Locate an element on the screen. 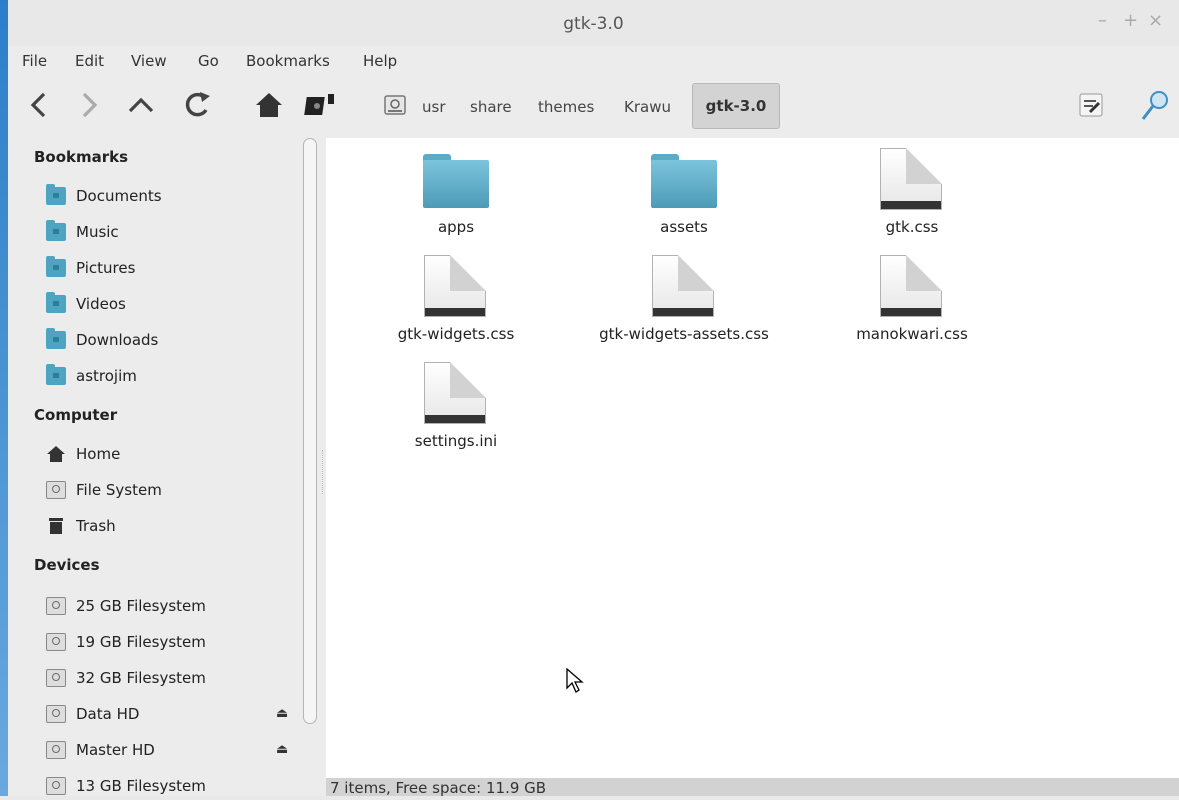  file-name: gtk-widgets-assets.css is located at coordinates (684, 334).